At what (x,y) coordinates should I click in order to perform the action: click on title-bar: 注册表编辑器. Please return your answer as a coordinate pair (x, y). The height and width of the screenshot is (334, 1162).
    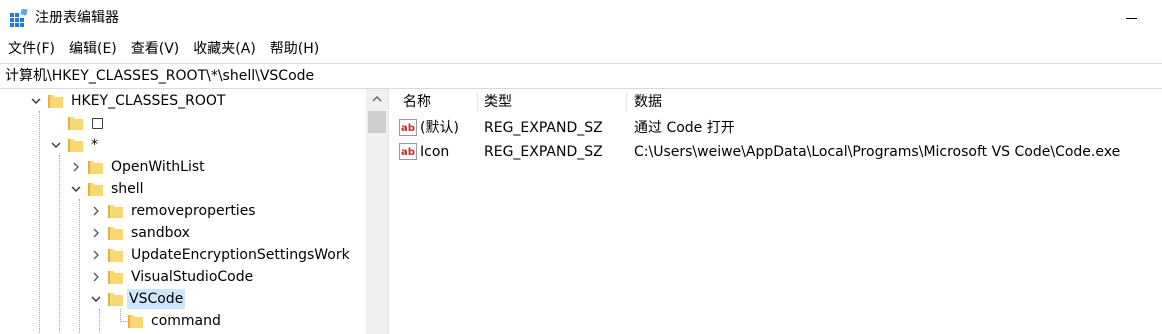
    Looking at the image, I should click on (581, 18).